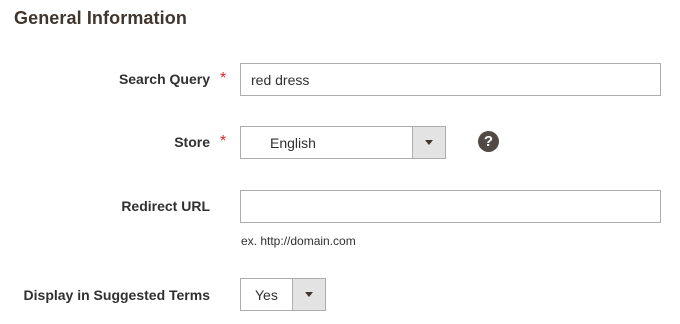  I want to click on store-select-value: English, so click(293, 142).